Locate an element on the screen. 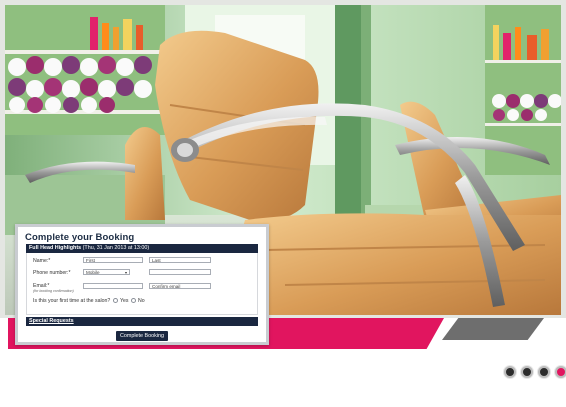 The image size is (566, 407). phone-type-value: Mobile is located at coordinates (93, 272).